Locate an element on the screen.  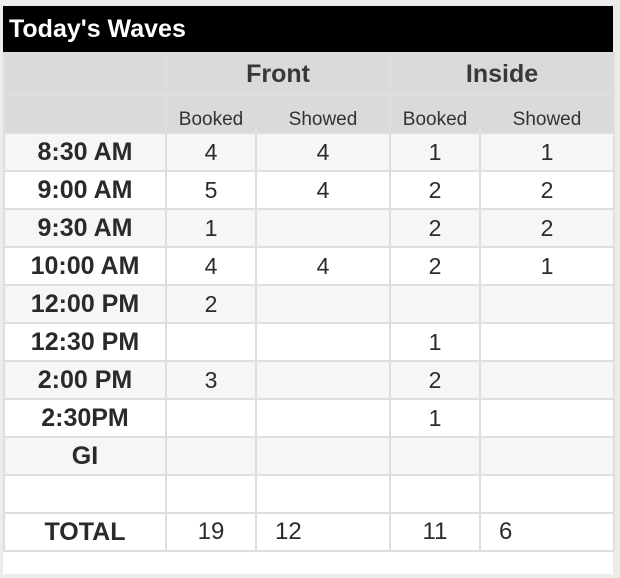
total-inside-showed: 6 is located at coordinates (547, 532).